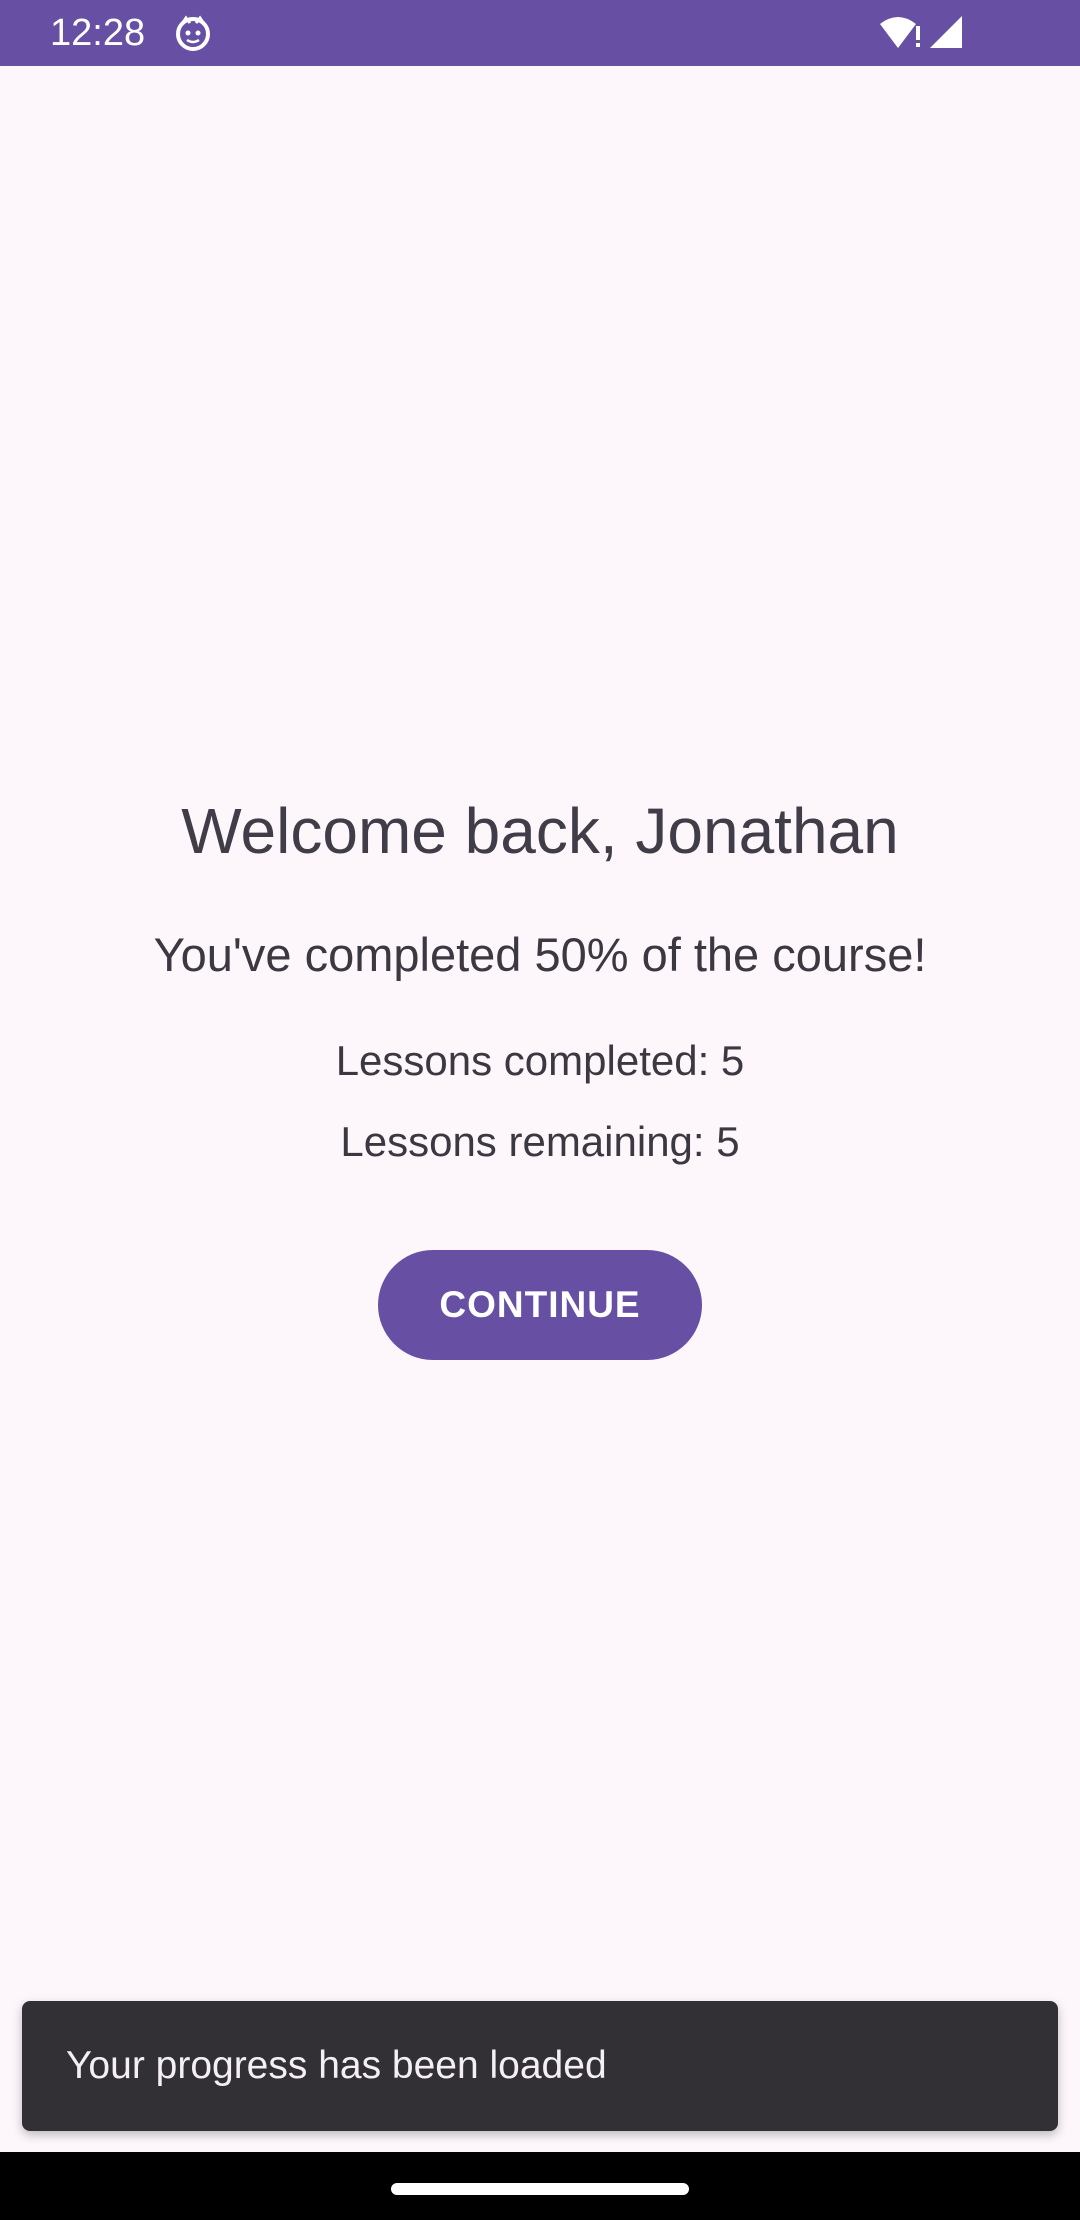 The height and width of the screenshot is (2220, 1080). I want to click on wifi-alert-icon, so click(901, 33).